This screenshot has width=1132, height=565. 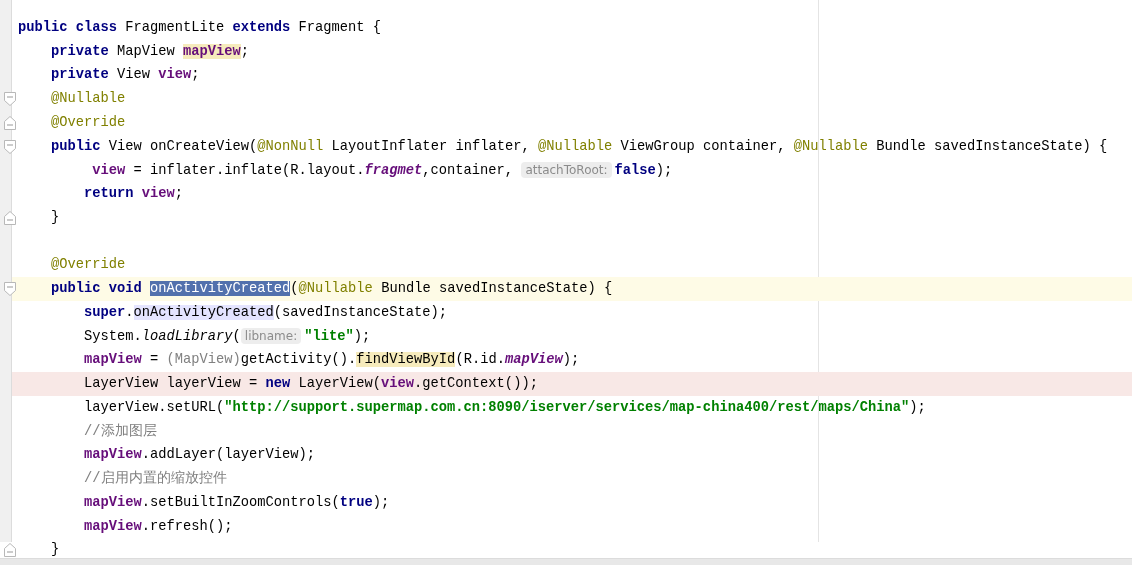 What do you see at coordinates (203, 360) in the screenshot?
I see `type-cast: (MapView)` at bounding box center [203, 360].